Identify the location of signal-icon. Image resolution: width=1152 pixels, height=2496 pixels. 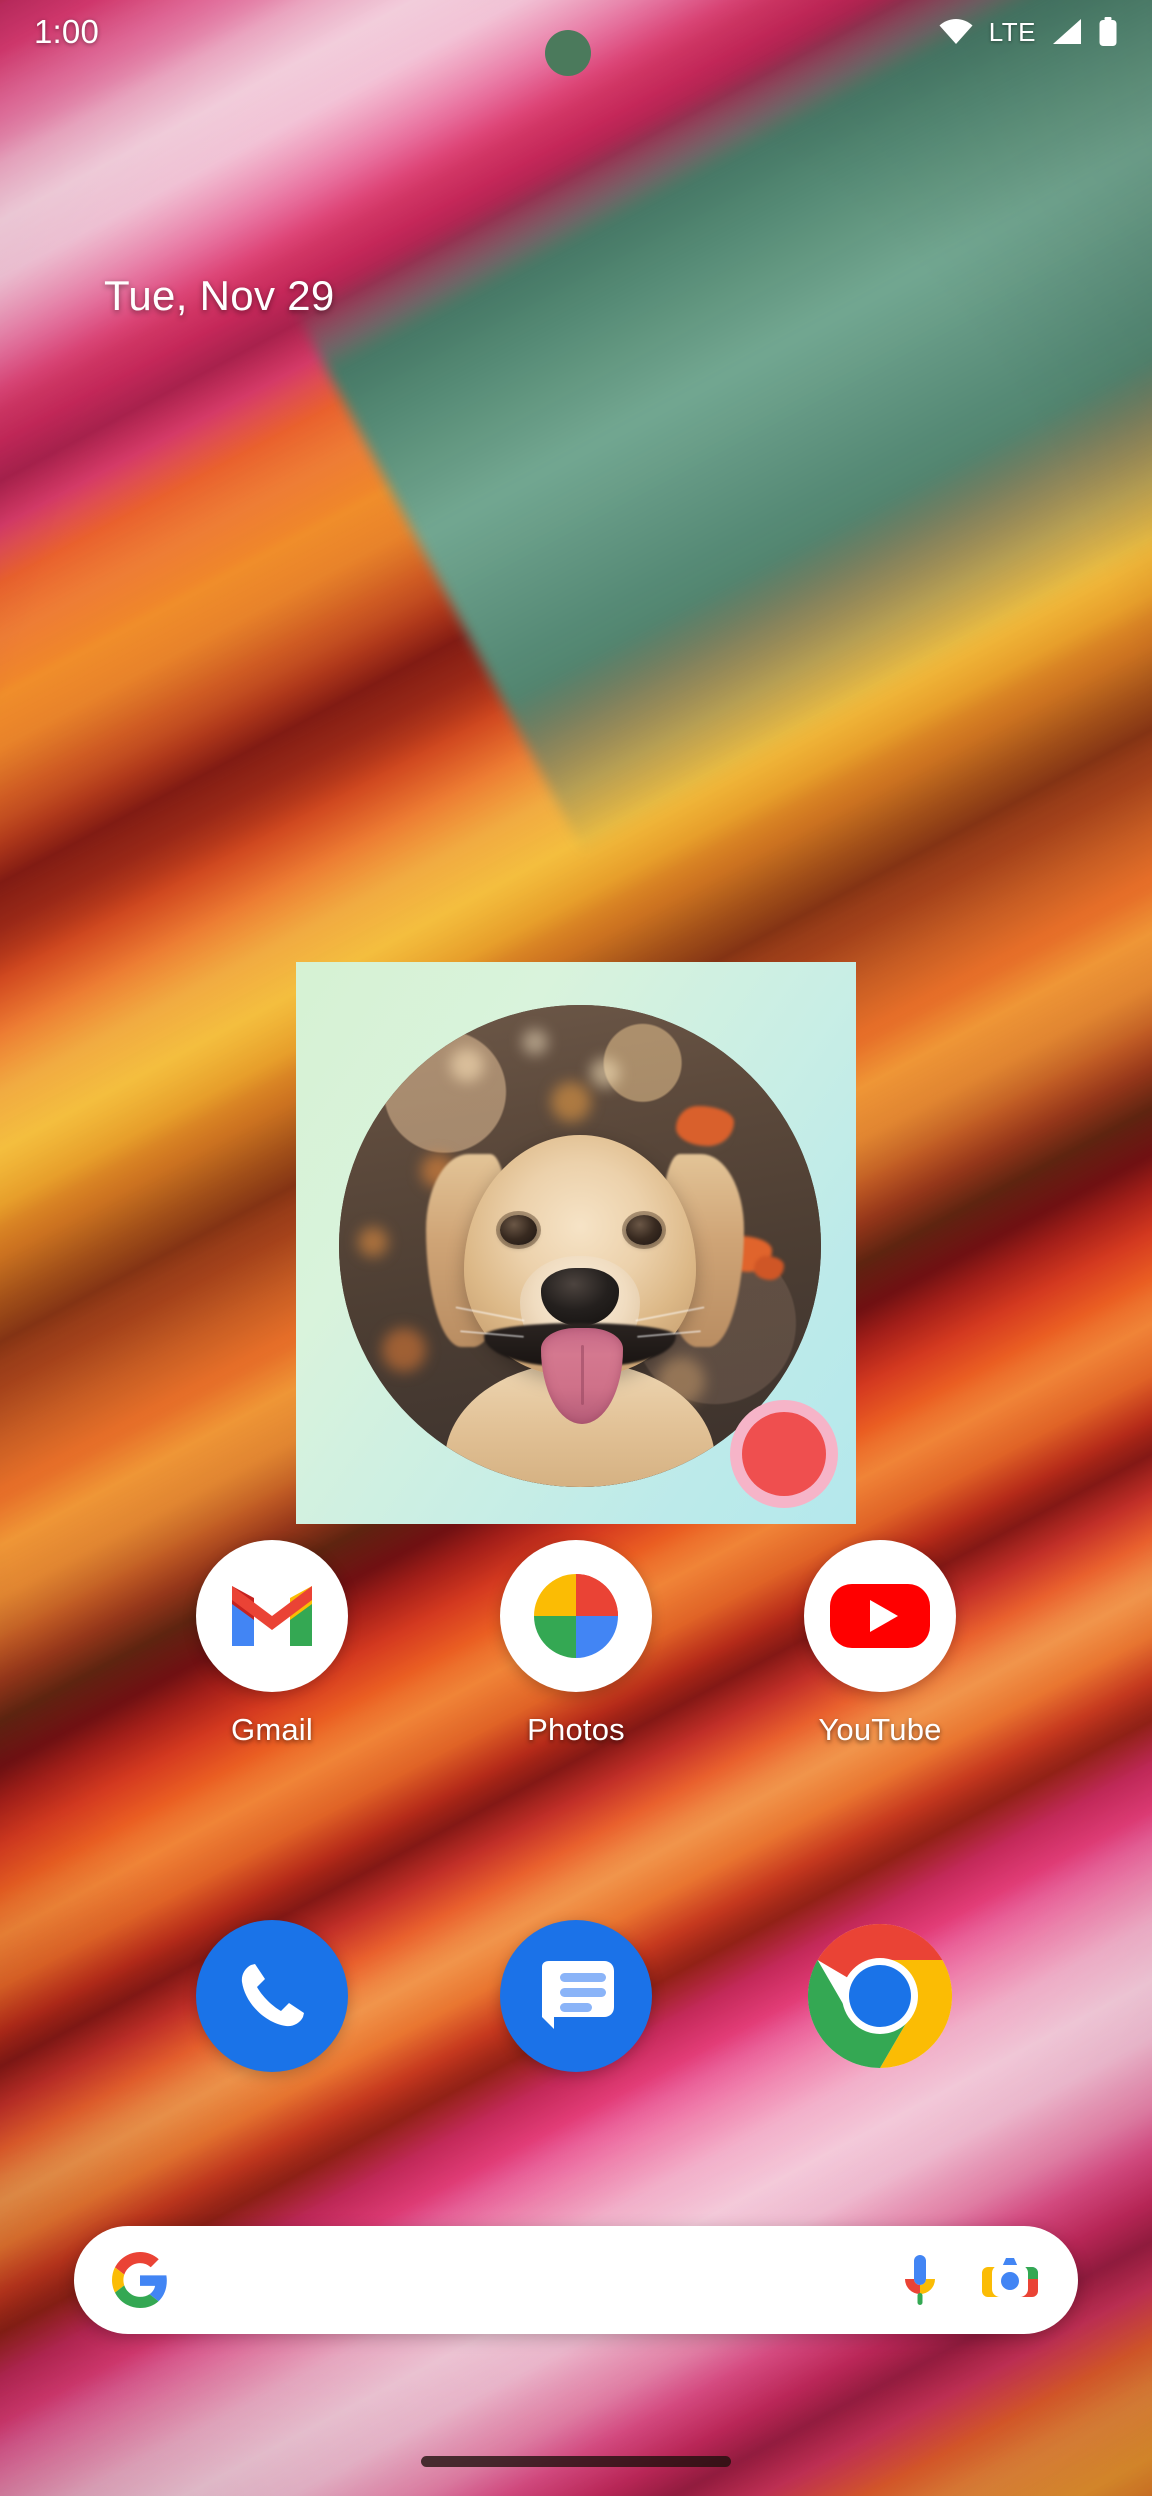
(1067, 31).